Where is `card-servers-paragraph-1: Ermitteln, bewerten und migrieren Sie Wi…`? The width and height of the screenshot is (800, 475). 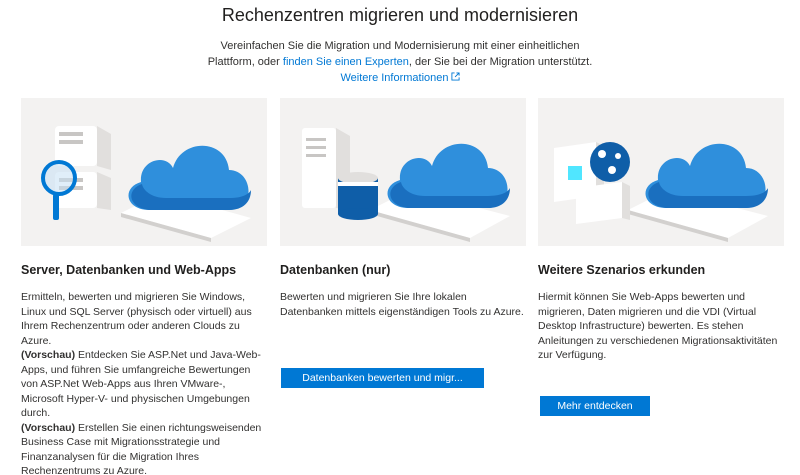 card-servers-paragraph-1: Ermitteln, bewerten und migrieren Sie Wi… is located at coordinates (136, 319).